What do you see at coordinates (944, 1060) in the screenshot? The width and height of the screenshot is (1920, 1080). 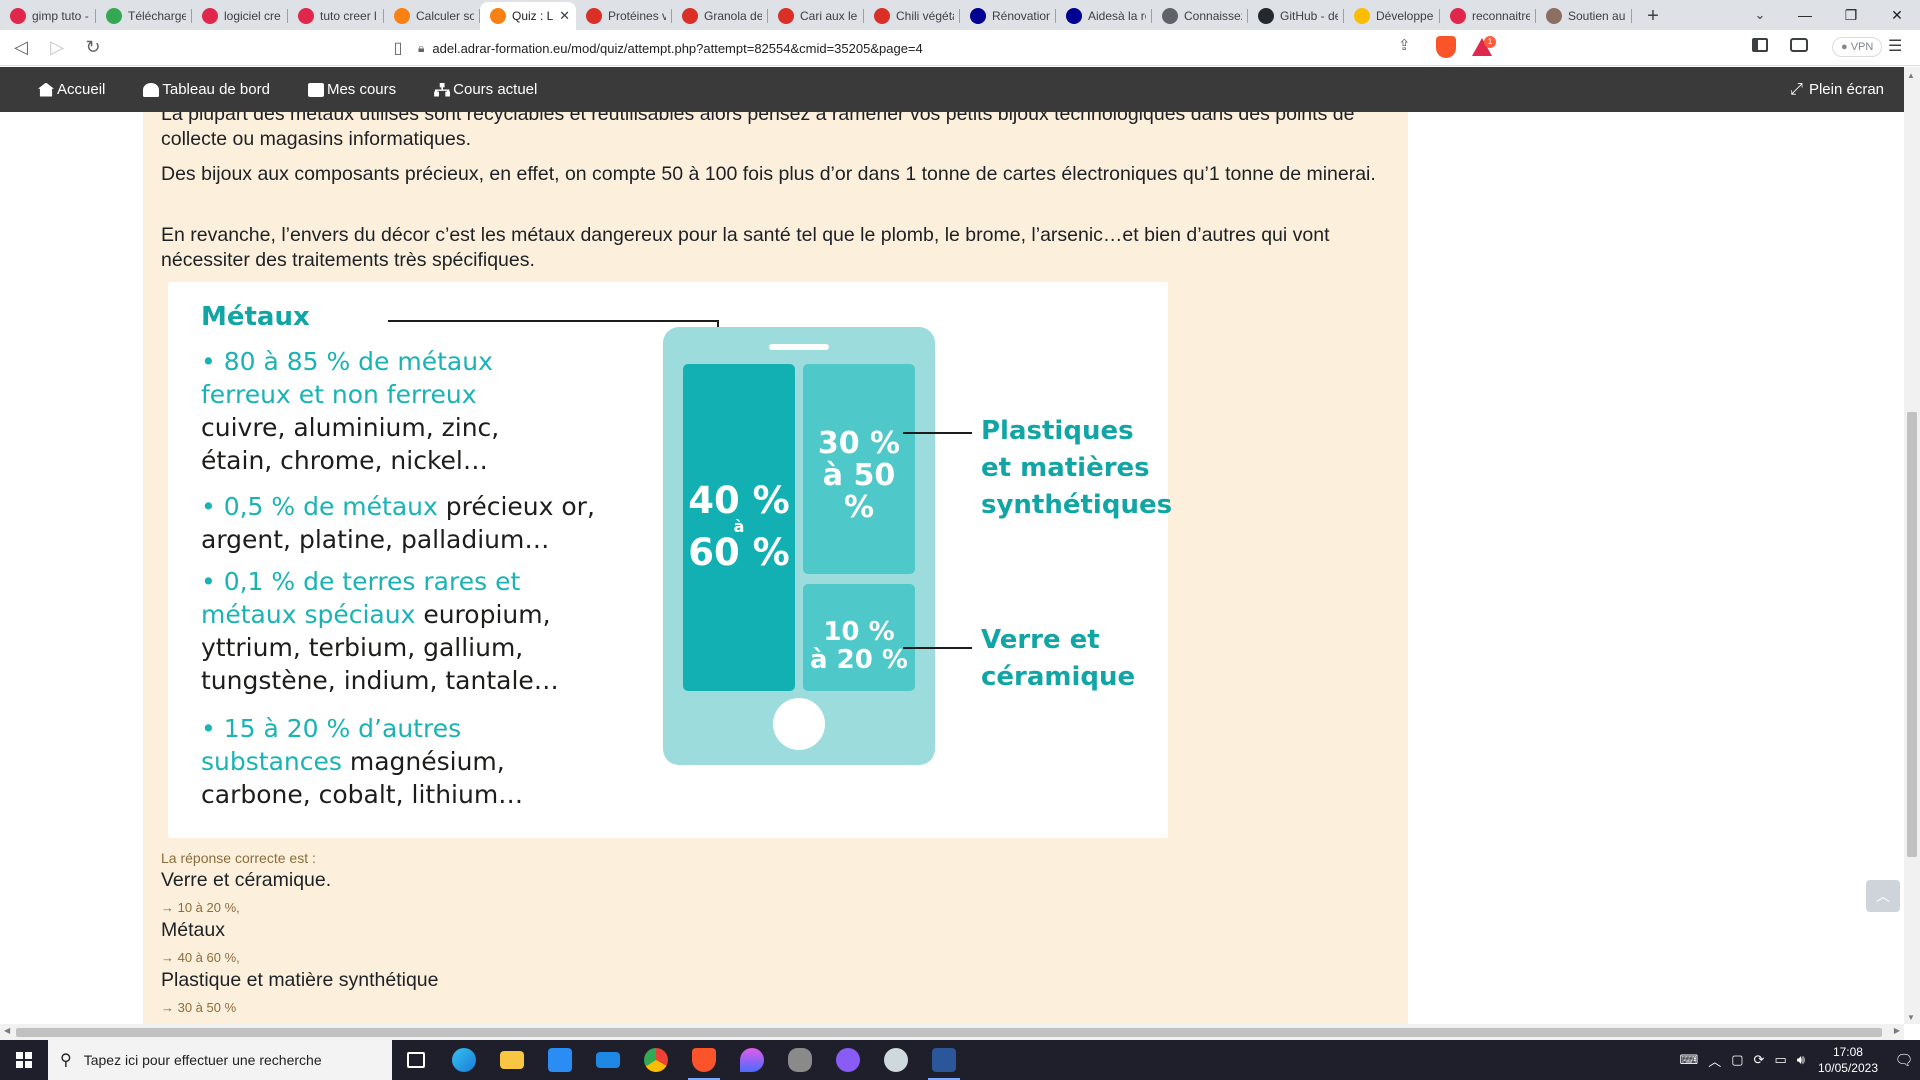 I see `word-icon` at bounding box center [944, 1060].